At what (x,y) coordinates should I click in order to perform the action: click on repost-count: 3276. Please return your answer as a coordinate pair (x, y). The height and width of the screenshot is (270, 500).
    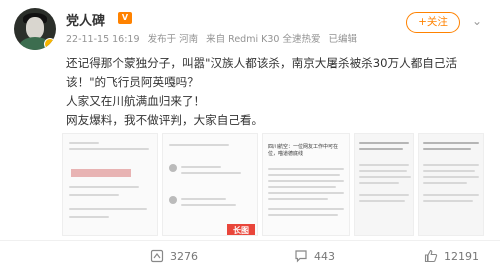
    Looking at the image, I should click on (184, 256).